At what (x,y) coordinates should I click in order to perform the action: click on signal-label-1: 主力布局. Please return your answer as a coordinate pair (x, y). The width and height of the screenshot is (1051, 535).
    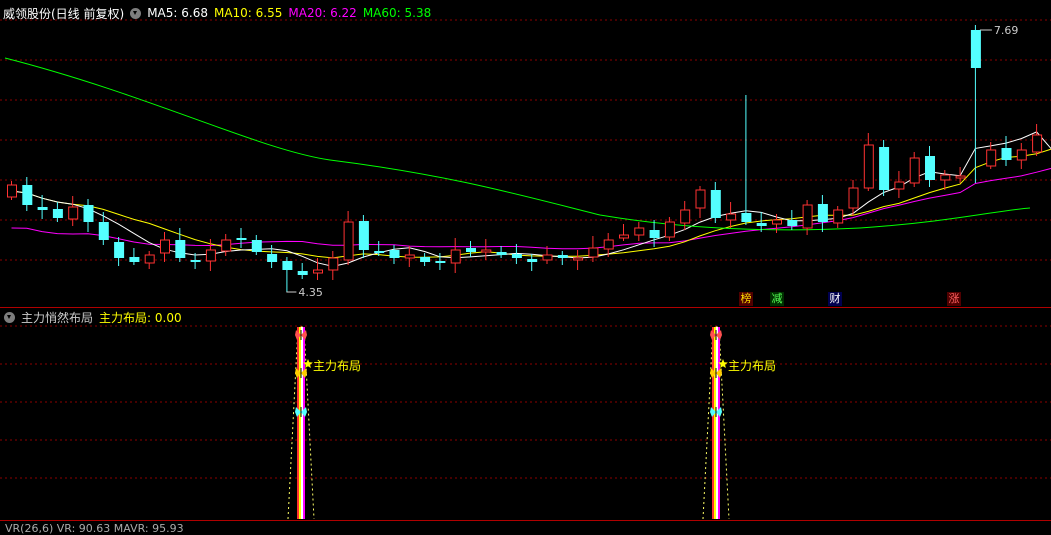
    Looking at the image, I should click on (337, 365).